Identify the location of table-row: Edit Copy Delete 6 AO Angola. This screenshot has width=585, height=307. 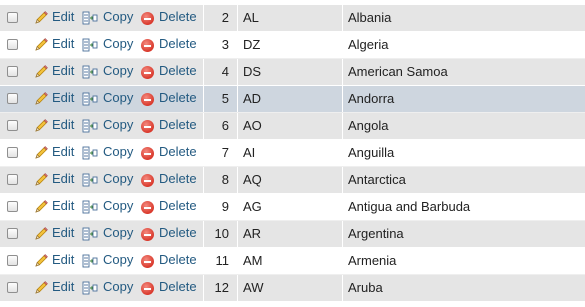
(292, 126).